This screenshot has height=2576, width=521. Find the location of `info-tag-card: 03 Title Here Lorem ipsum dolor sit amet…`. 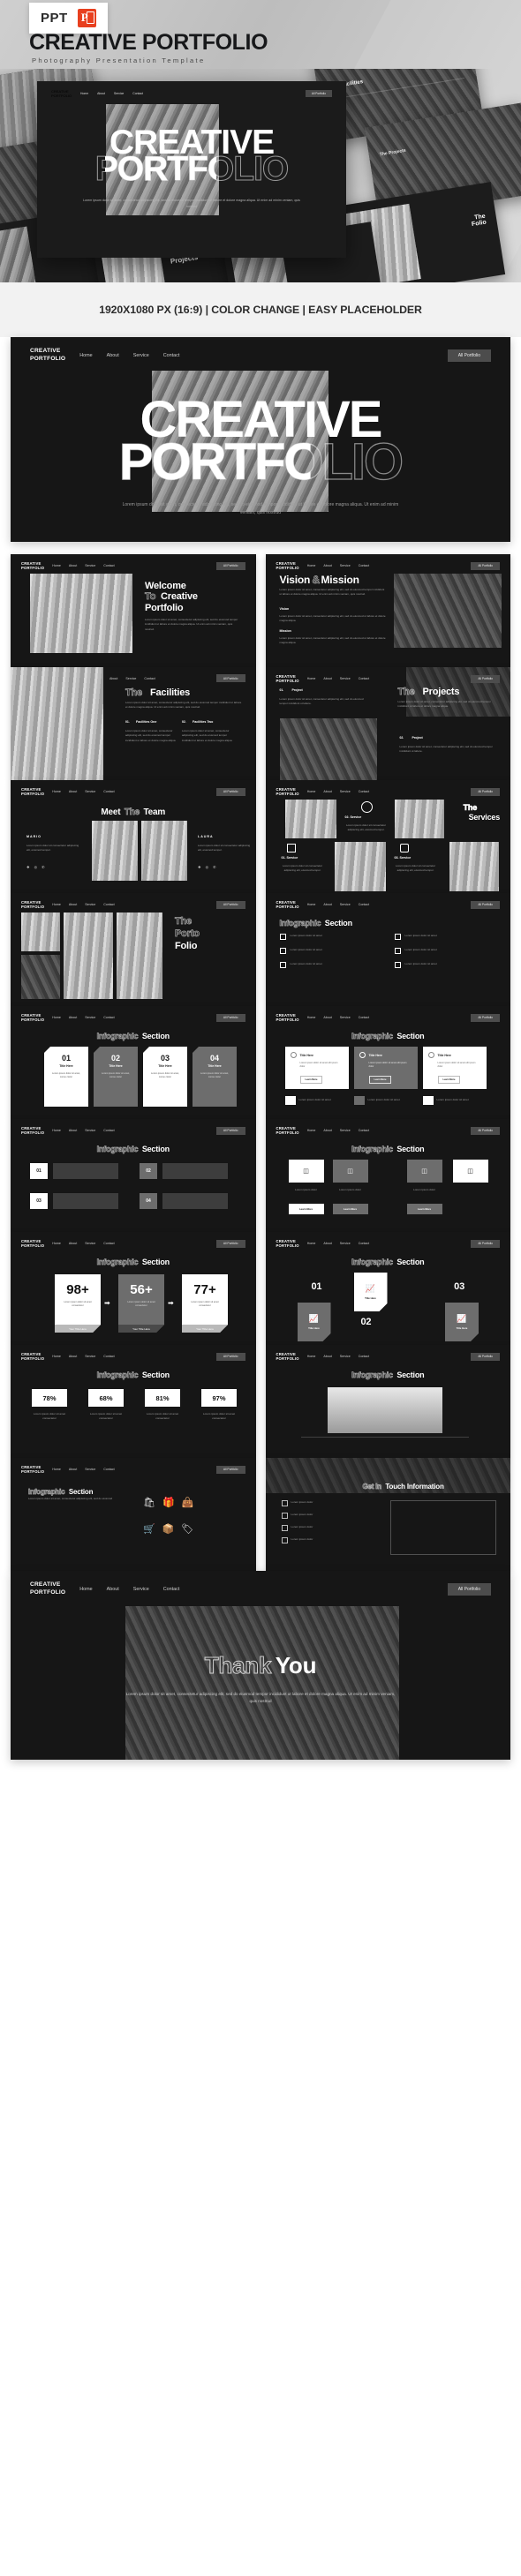

info-tag-card: 03 Title Here Lorem ipsum dolor sit amet… is located at coordinates (165, 1077).